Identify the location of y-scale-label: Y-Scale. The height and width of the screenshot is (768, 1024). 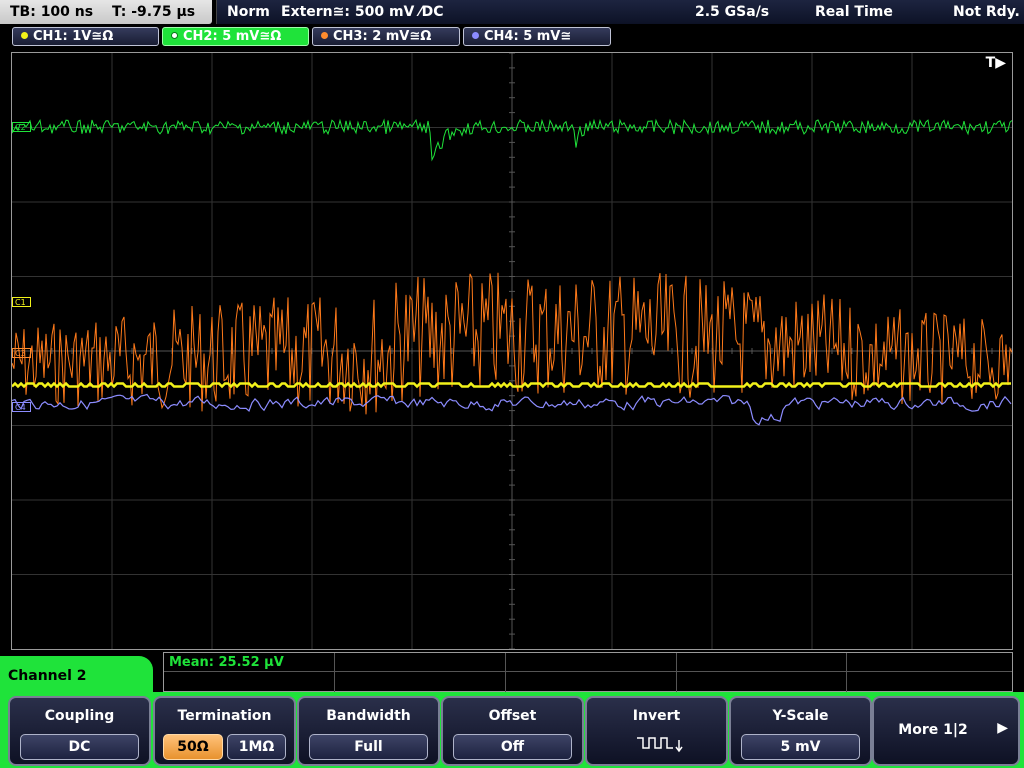
(800, 716).